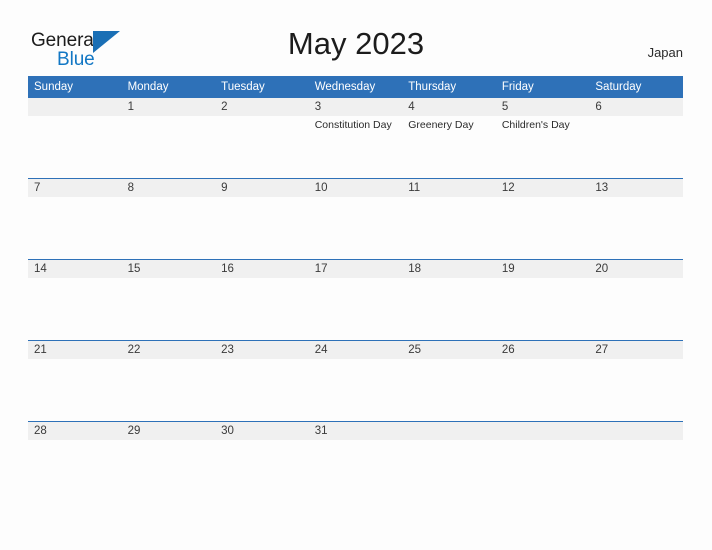 The width and height of the screenshot is (712, 550). I want to click on day-cell: Greenery Day, so click(449, 147).